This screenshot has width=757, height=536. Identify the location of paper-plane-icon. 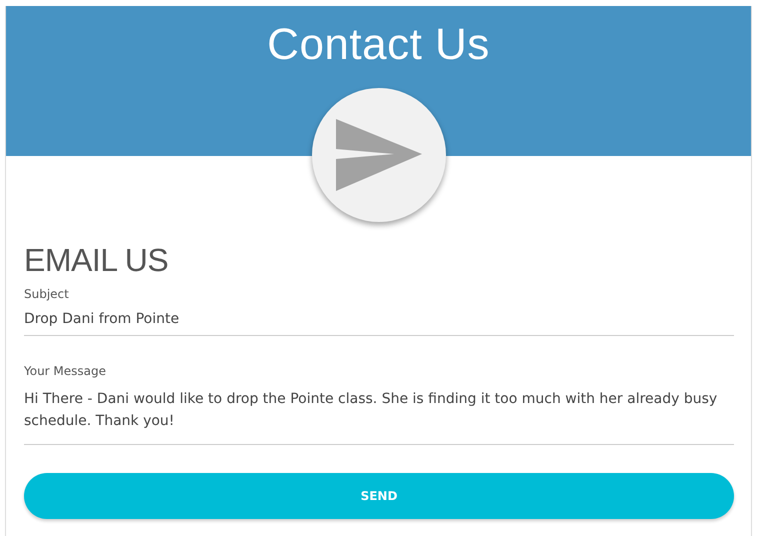
(379, 155).